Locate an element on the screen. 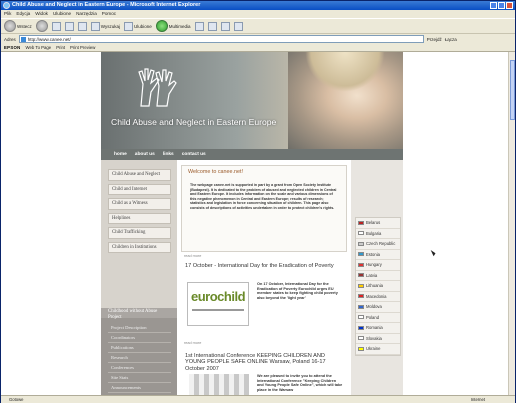 The width and height of the screenshot is (516, 403). menu-edit: Edycja is located at coordinates (23, 14).